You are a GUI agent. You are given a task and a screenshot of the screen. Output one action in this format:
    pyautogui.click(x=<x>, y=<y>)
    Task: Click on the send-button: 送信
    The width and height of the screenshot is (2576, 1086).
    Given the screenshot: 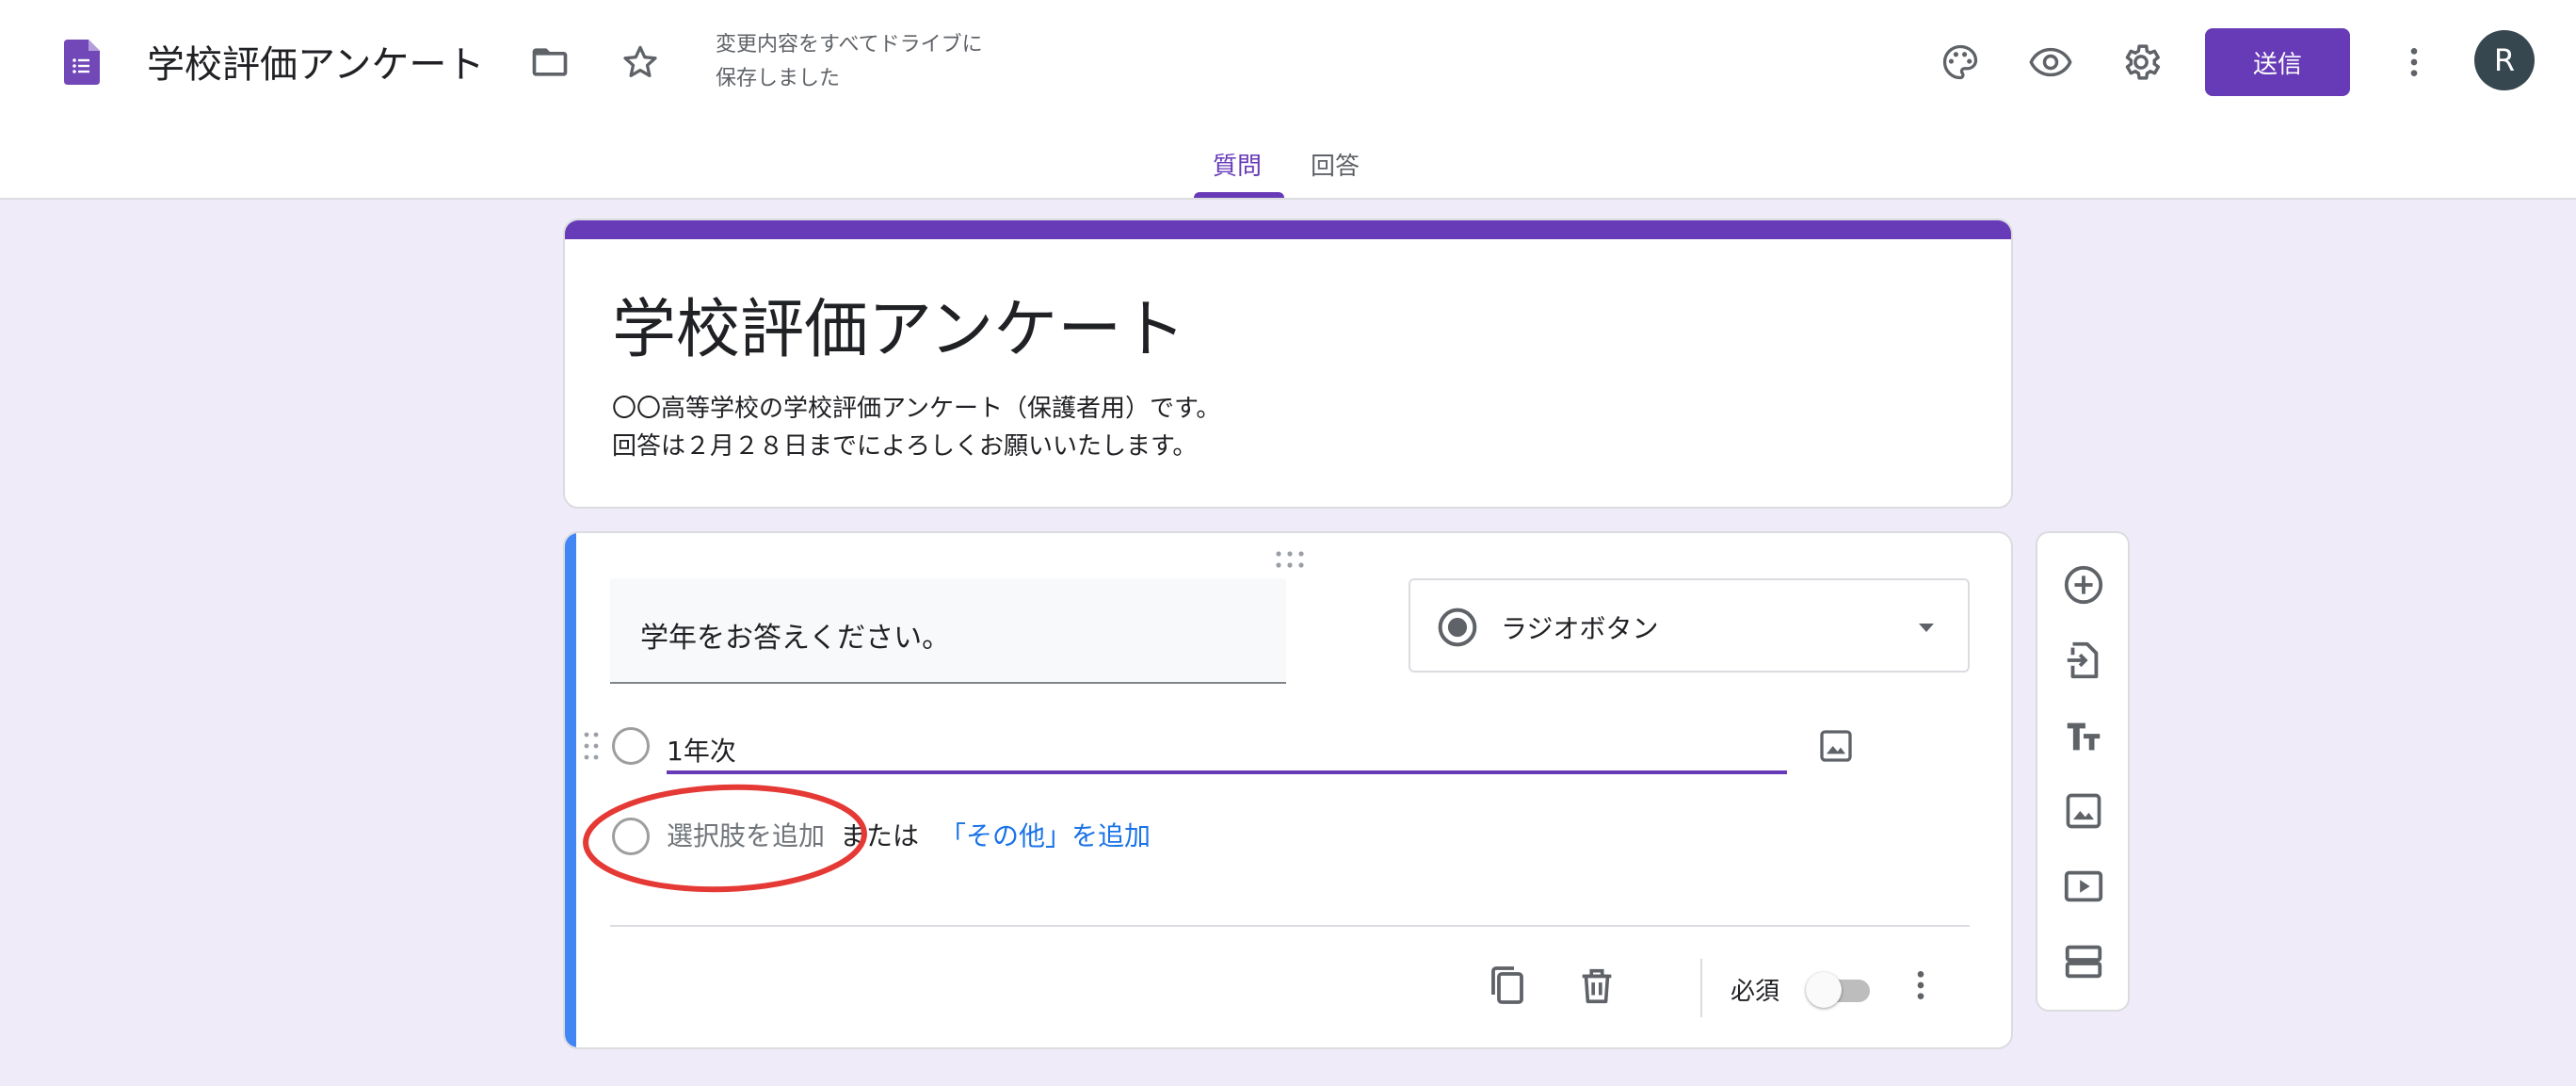 What is the action you would take?
    pyautogui.click(x=2277, y=62)
    